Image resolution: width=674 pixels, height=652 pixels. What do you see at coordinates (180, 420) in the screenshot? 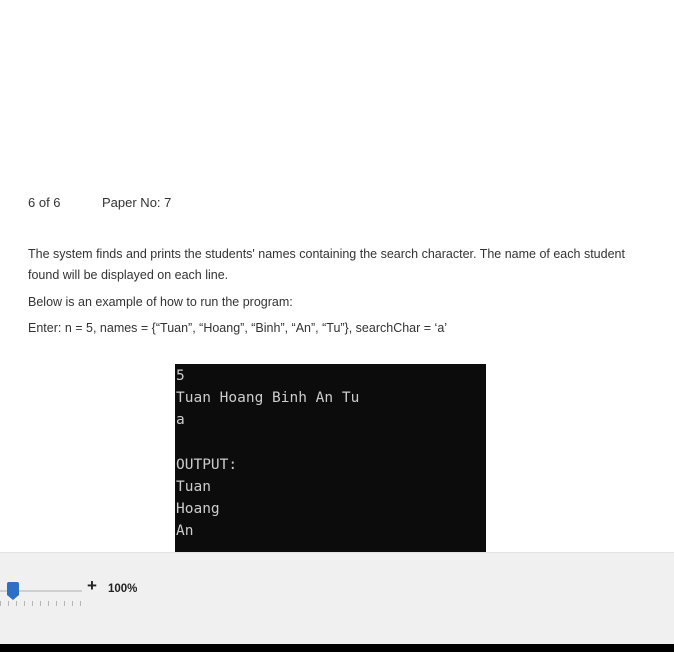
I see `console-line: a` at bounding box center [180, 420].